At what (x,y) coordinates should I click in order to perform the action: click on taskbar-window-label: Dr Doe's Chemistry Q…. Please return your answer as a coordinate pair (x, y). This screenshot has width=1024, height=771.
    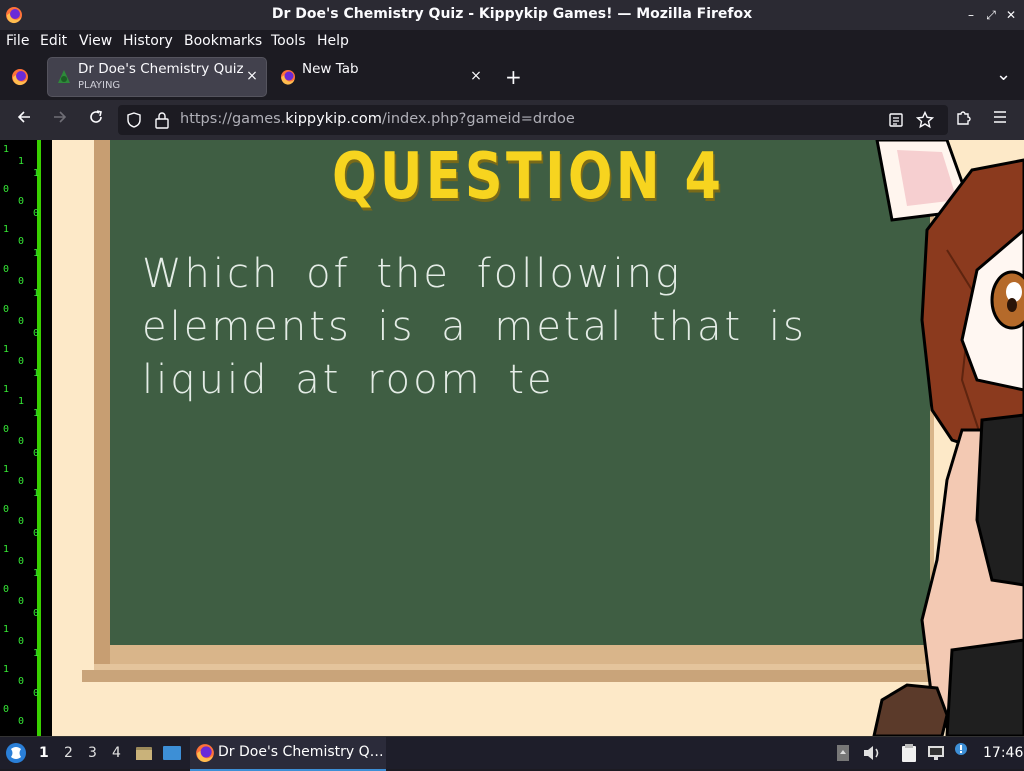
    Looking at the image, I should click on (301, 752).